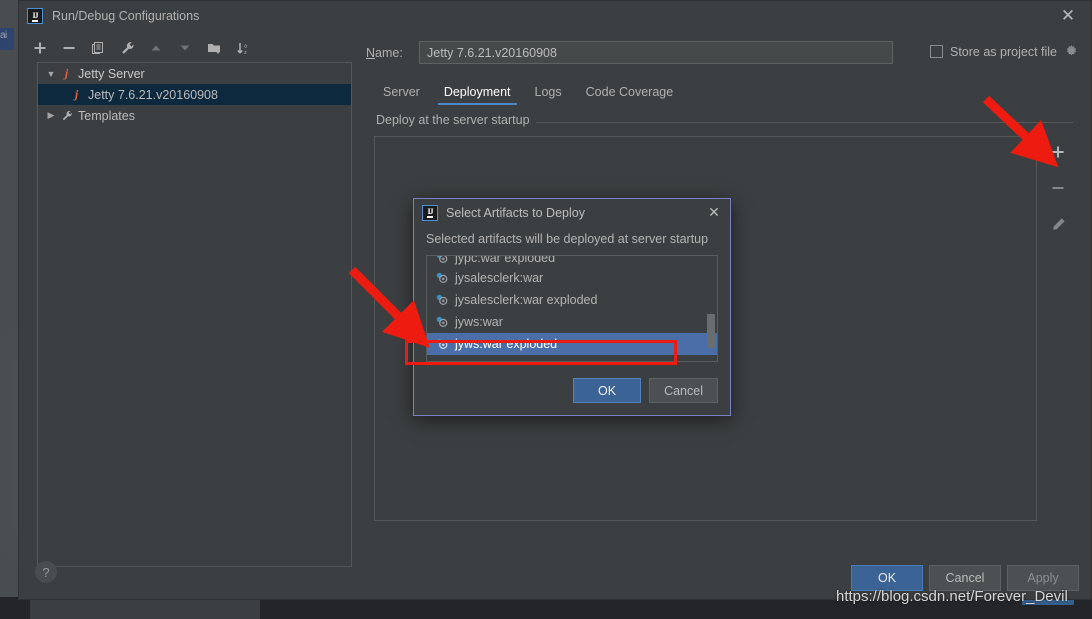  I want to click on tab-logs: Logs, so click(548, 95).